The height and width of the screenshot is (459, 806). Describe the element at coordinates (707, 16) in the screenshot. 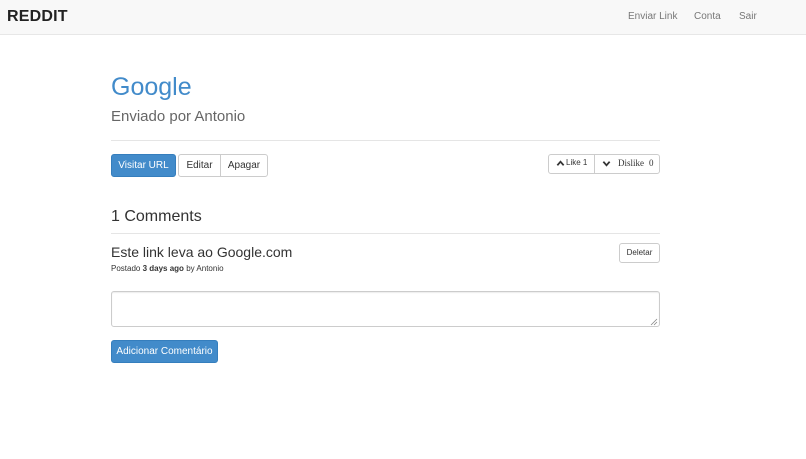

I see `nav-link-conta: Conta` at that location.